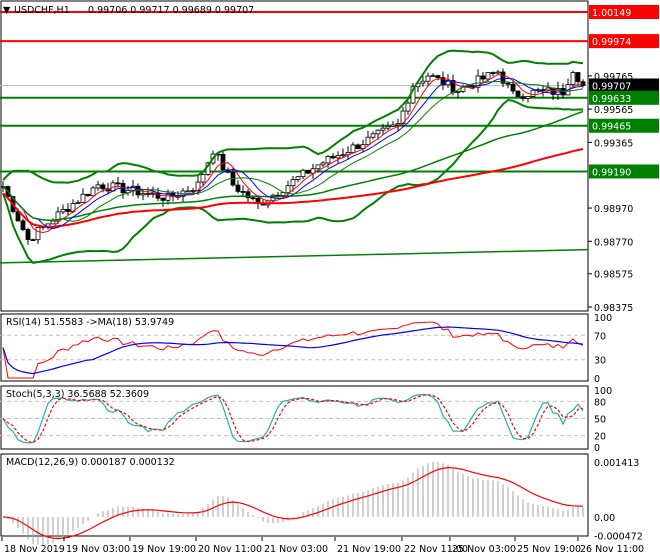  What do you see at coordinates (293, 418) in the screenshot?
I see `stoch-k-line` at bounding box center [293, 418].